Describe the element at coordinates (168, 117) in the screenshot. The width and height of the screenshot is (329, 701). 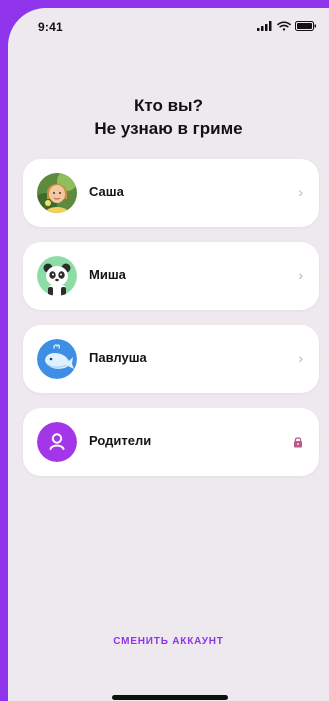
I see `page-title: Кто вы? Не узнаю в гриме` at that location.